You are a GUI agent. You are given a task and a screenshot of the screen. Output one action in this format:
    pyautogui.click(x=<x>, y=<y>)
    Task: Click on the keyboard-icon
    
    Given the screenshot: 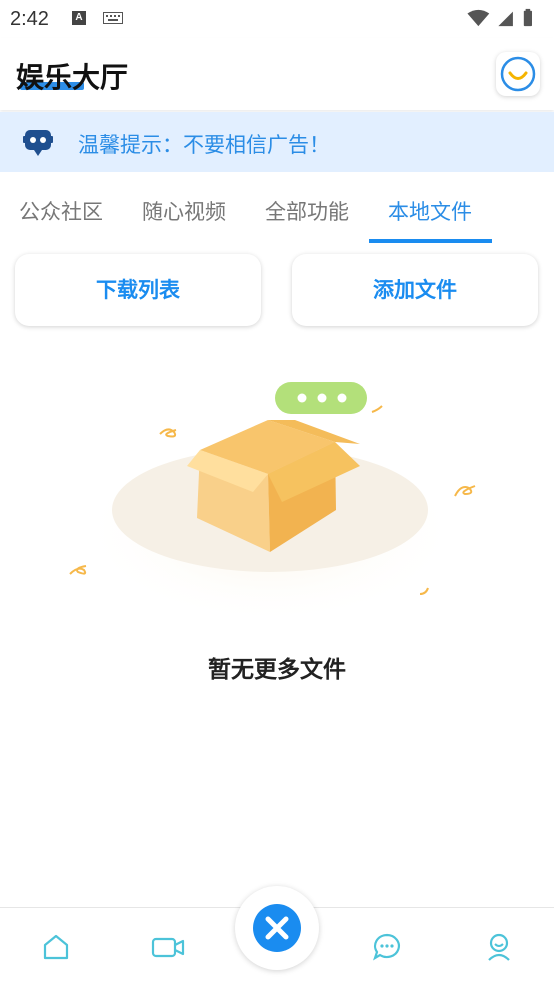 What is the action you would take?
    pyautogui.click(x=113, y=18)
    